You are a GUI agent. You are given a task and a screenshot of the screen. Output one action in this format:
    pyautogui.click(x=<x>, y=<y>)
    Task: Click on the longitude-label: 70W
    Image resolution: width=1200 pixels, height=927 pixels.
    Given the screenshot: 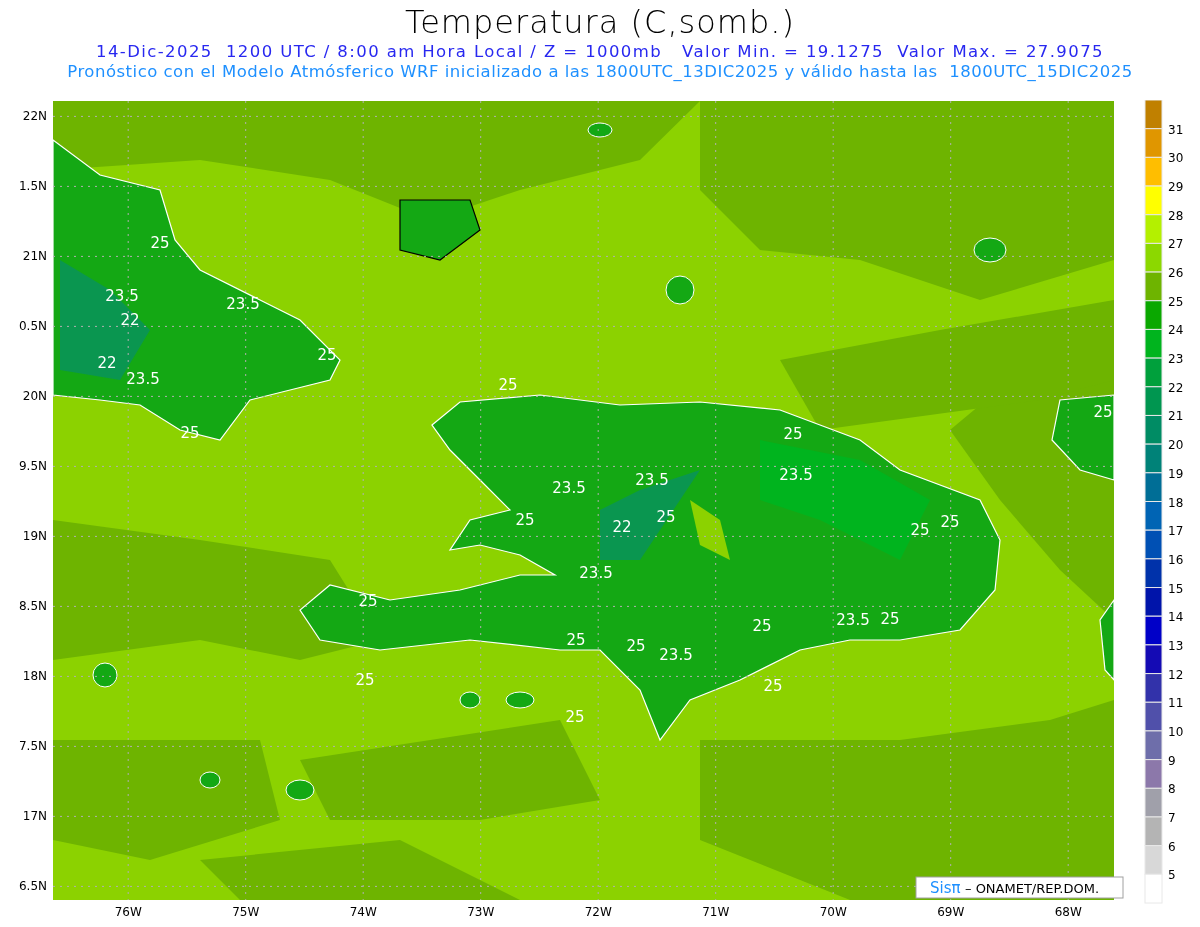 What is the action you would take?
    pyautogui.click(x=833, y=912)
    